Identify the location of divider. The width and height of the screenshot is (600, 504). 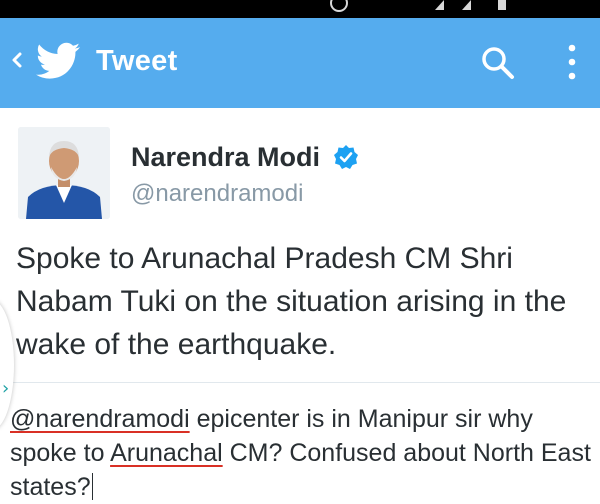
(300, 382).